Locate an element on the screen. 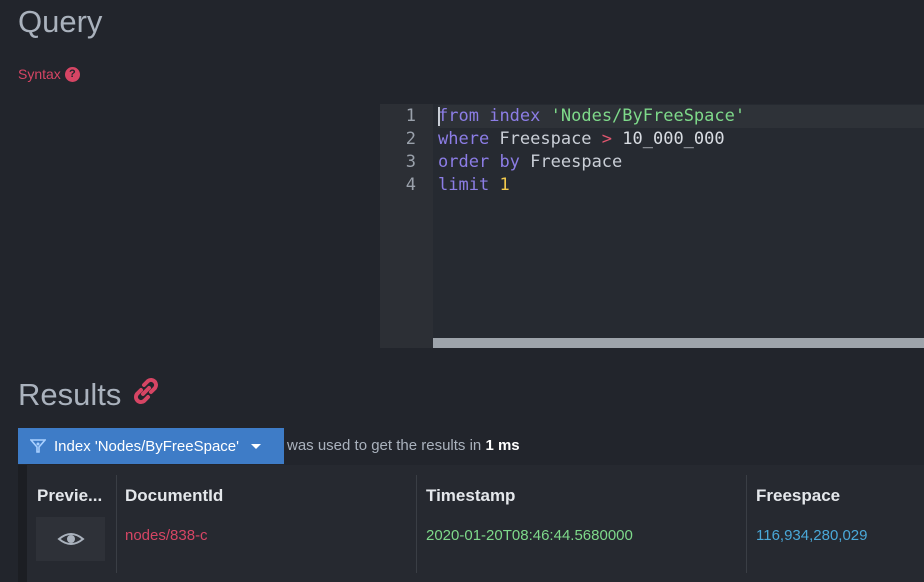 The width and height of the screenshot is (924, 582). text-cursor is located at coordinates (439, 116).